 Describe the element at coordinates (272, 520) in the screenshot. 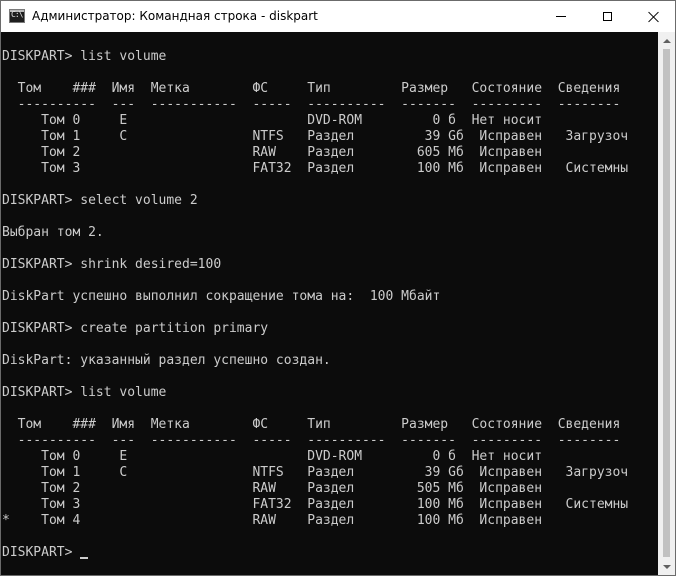

I see `console-line: * Том 4 RAW Раздел 100 Мб Исправен` at that location.